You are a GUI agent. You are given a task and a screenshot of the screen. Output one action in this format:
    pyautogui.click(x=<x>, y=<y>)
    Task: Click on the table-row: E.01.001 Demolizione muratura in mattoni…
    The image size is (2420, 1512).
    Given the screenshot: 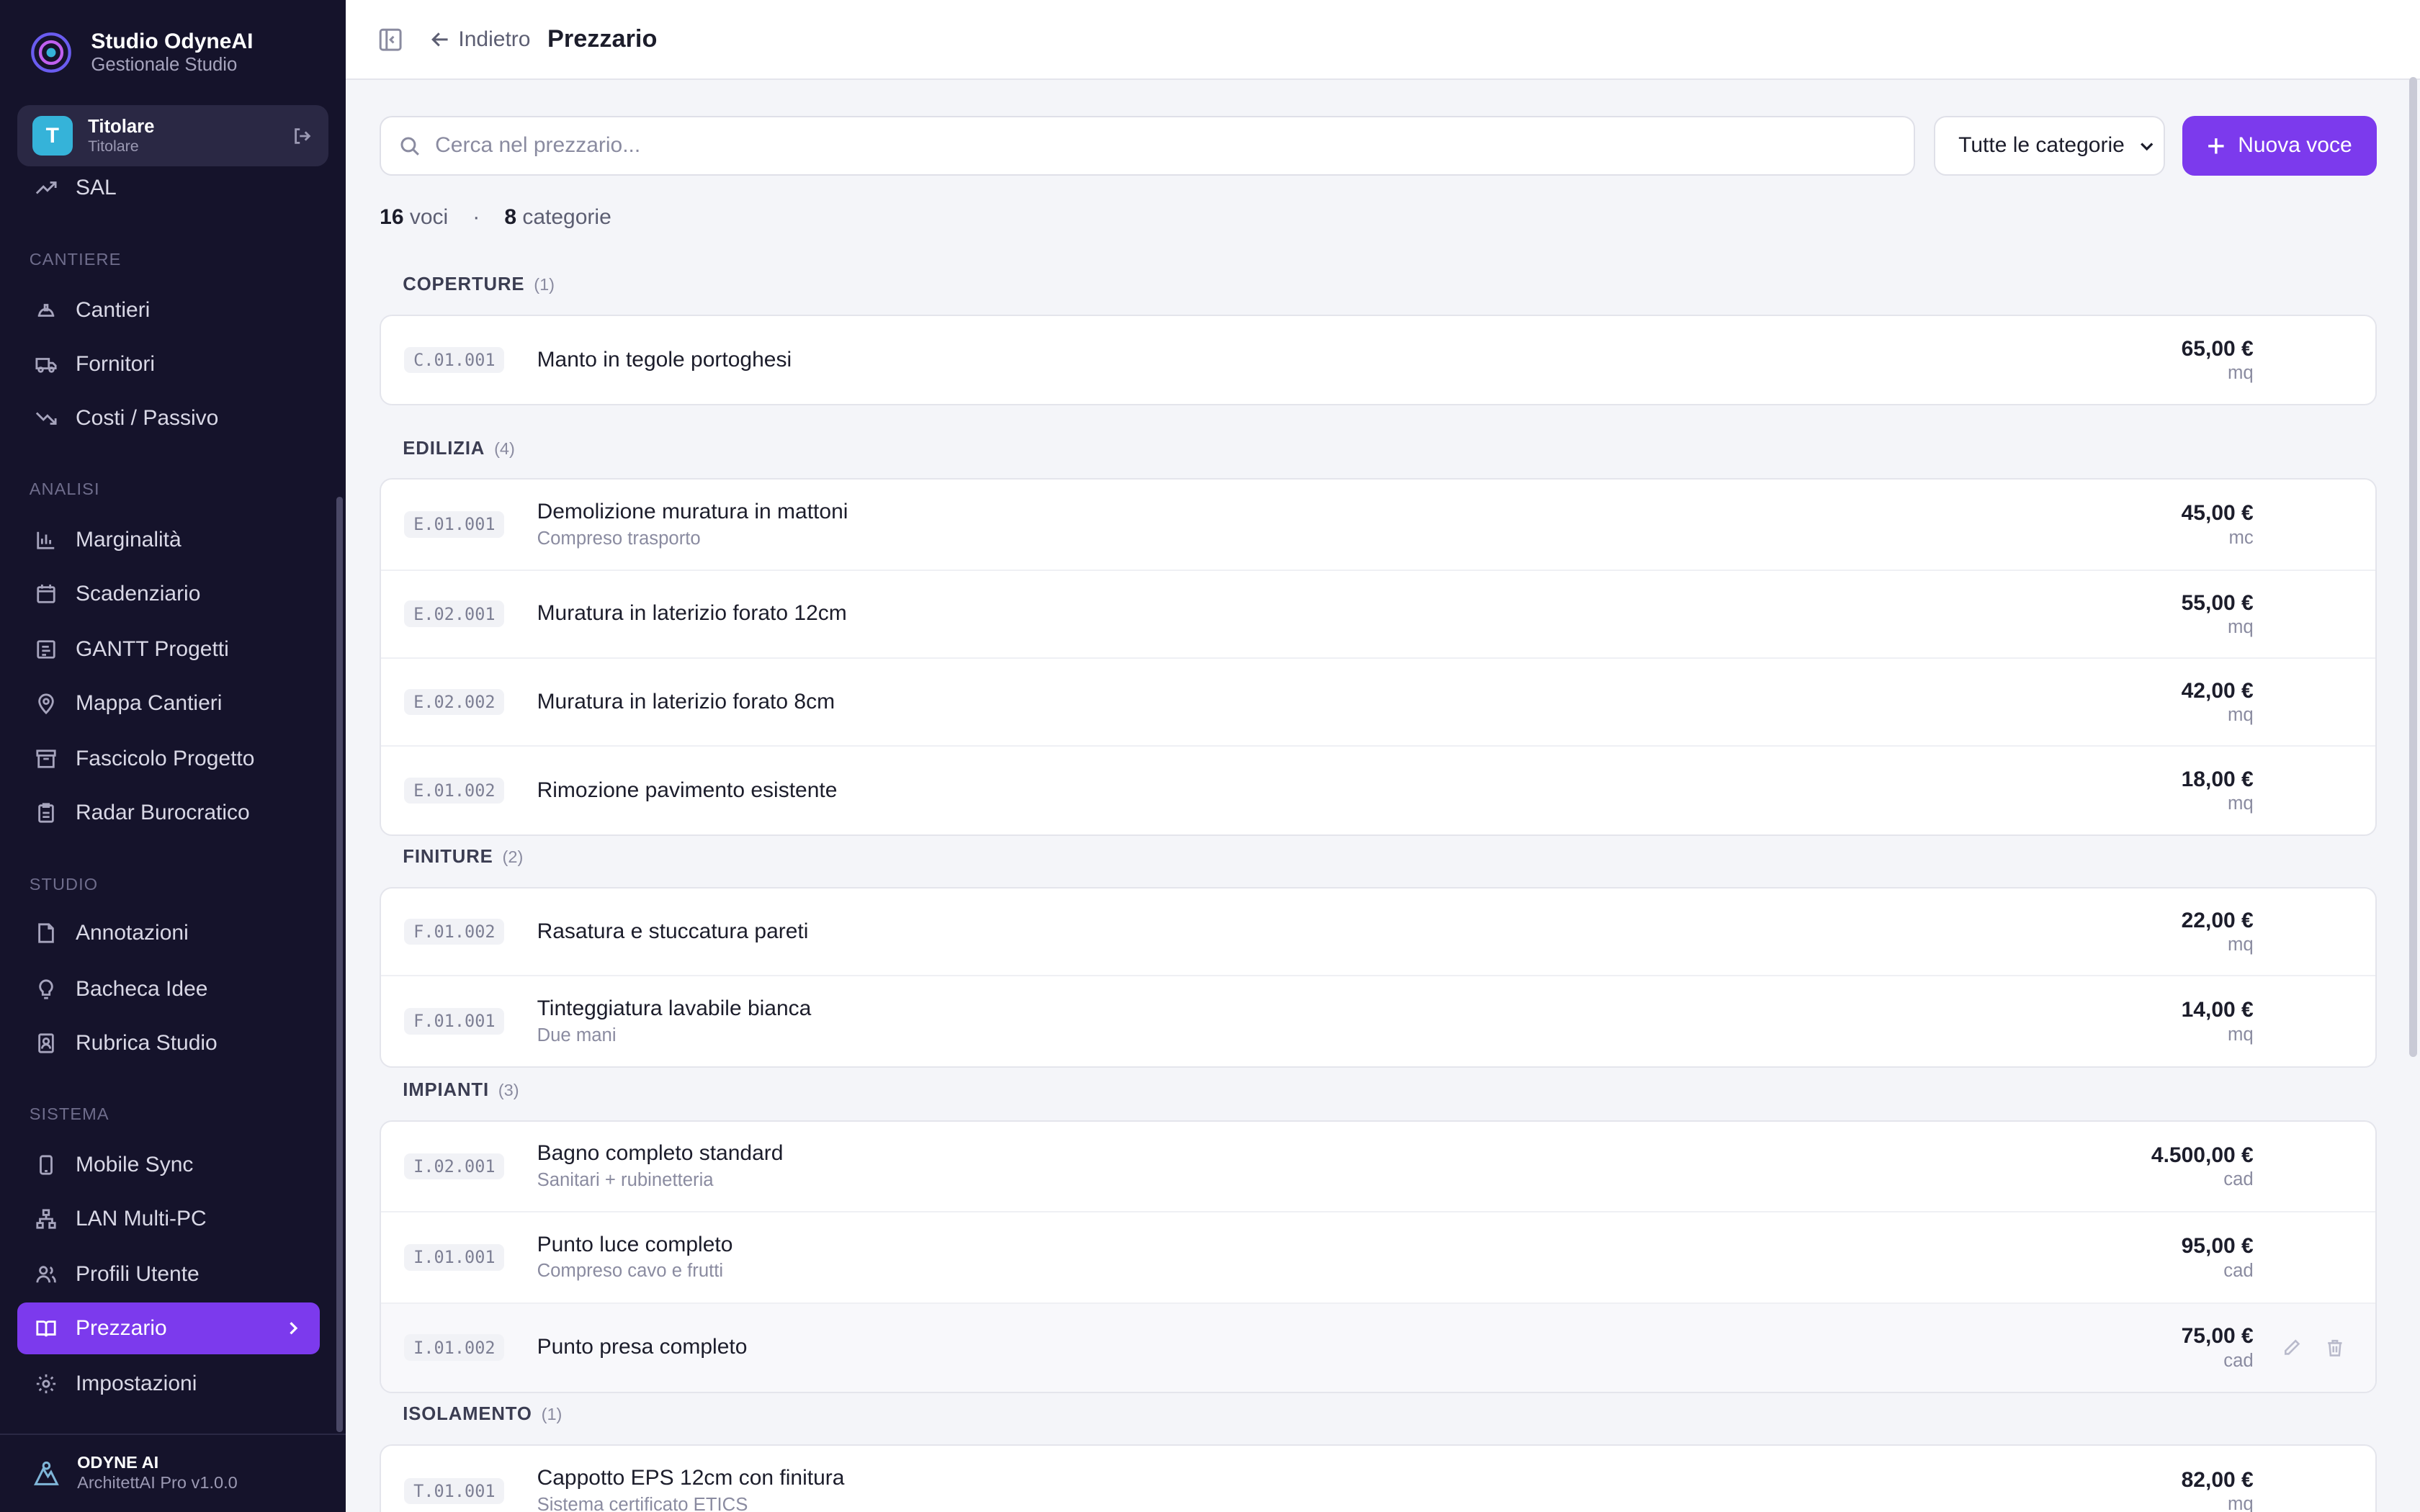 What is the action you would take?
    pyautogui.click(x=1378, y=525)
    